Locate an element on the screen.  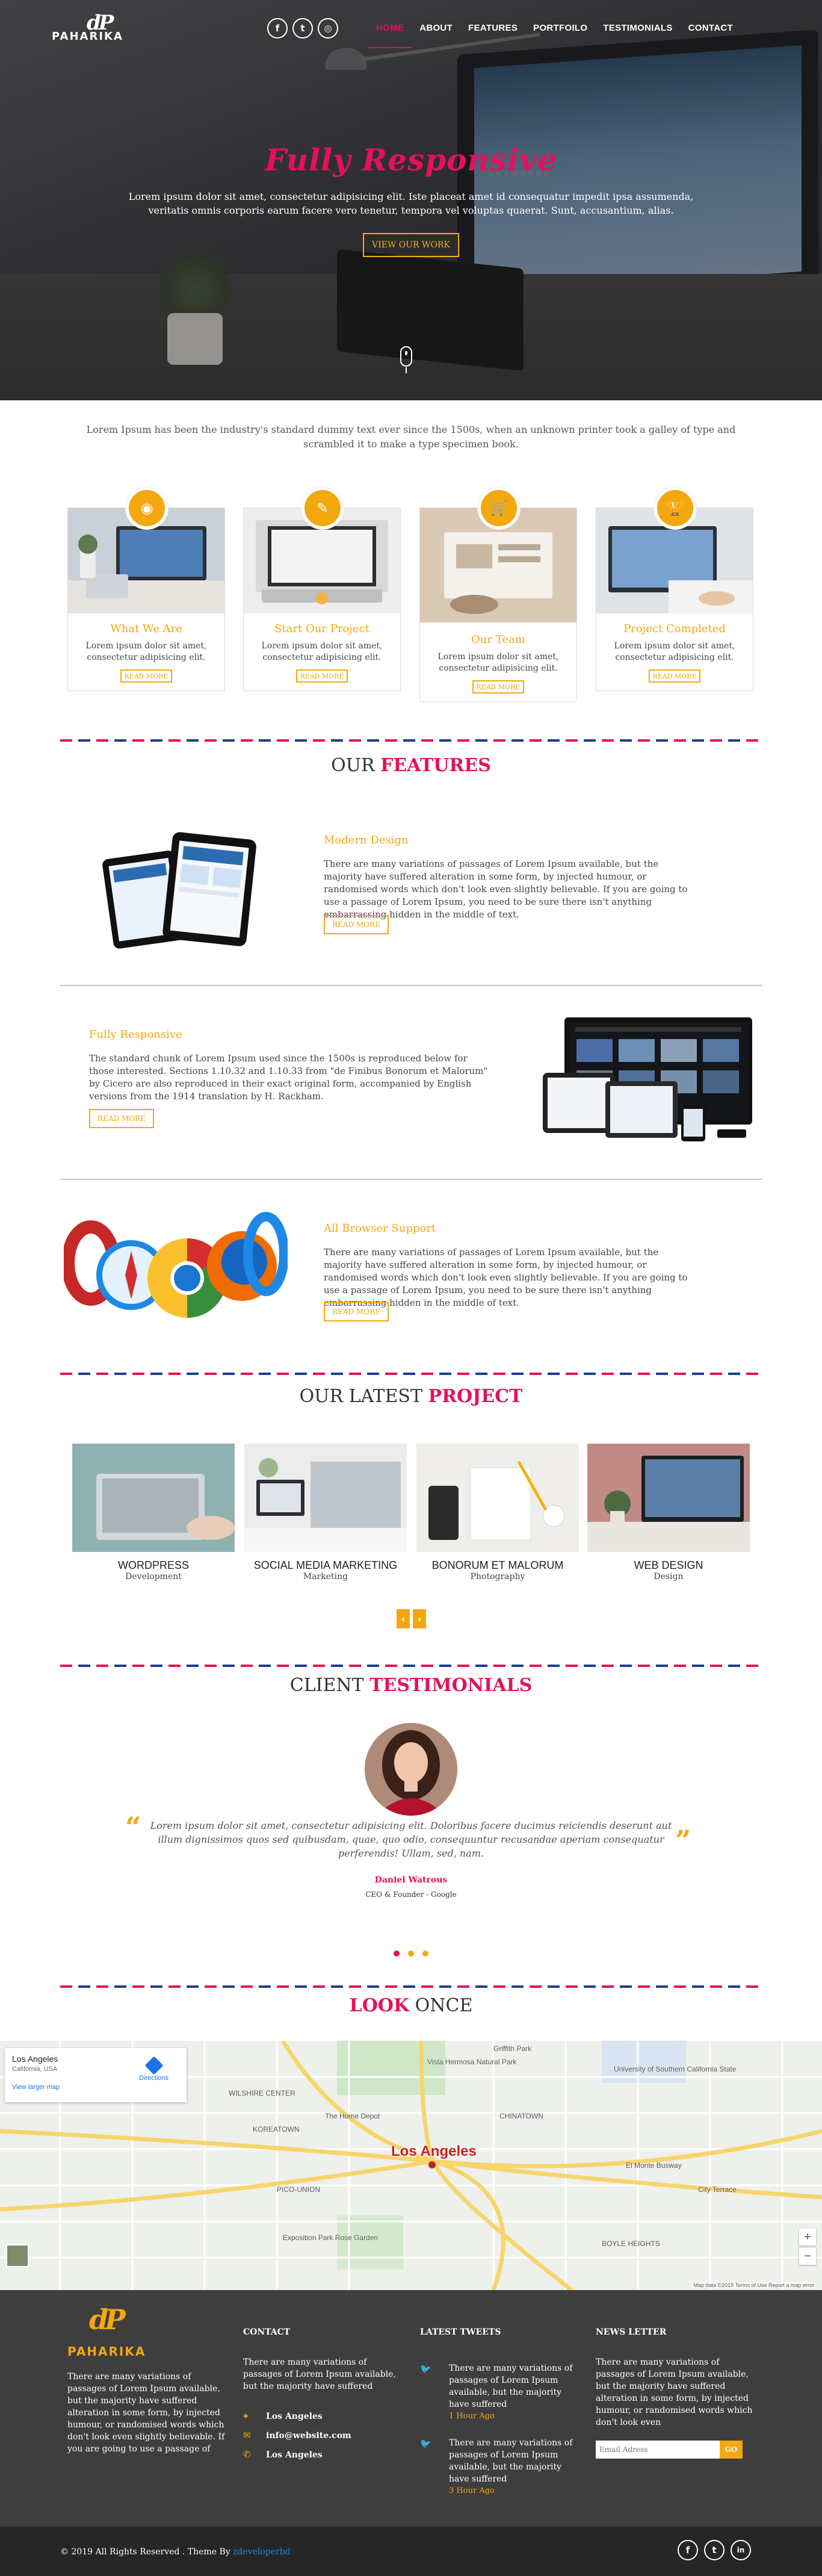
phone-icon: ✆ is located at coordinates (247, 2454).